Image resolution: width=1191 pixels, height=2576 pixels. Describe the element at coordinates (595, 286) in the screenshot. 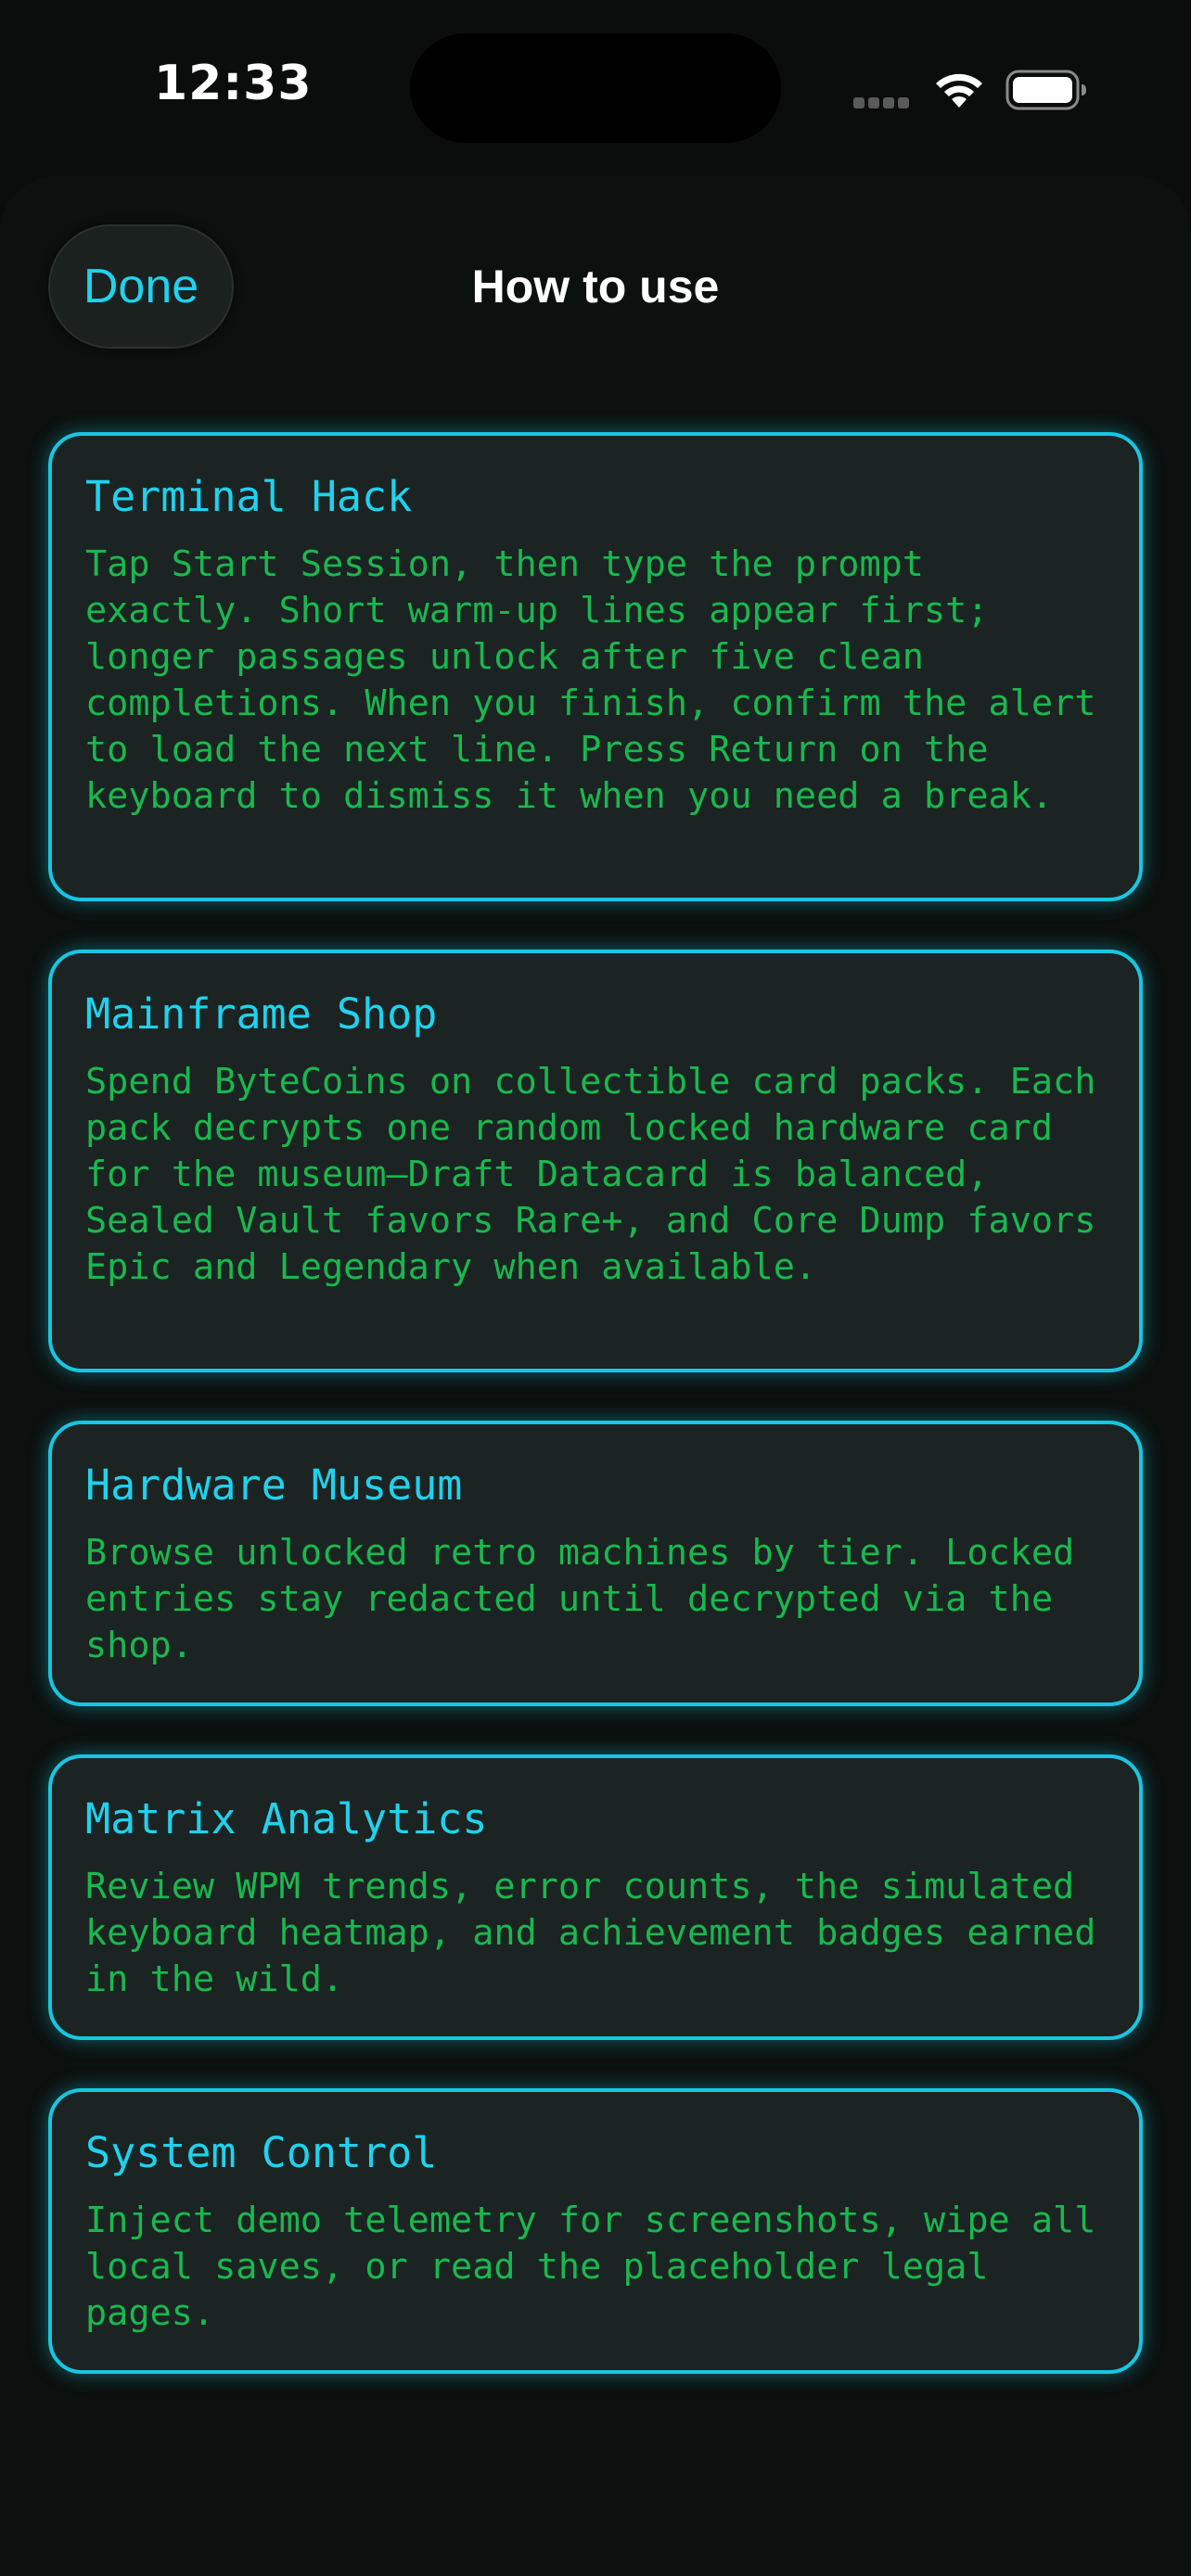

I see `page-title: How to use` at that location.